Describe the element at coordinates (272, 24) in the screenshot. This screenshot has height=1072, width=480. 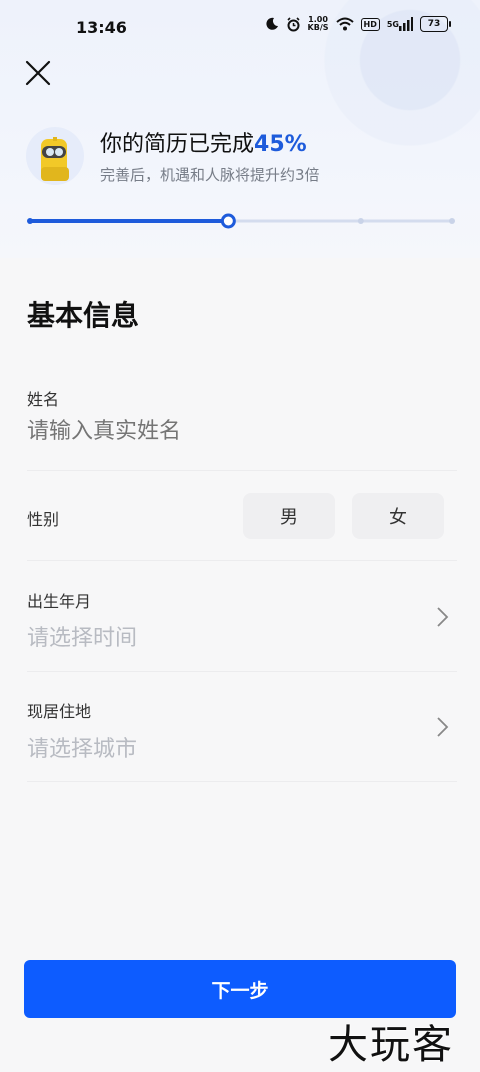
I see `moon-icon` at that location.